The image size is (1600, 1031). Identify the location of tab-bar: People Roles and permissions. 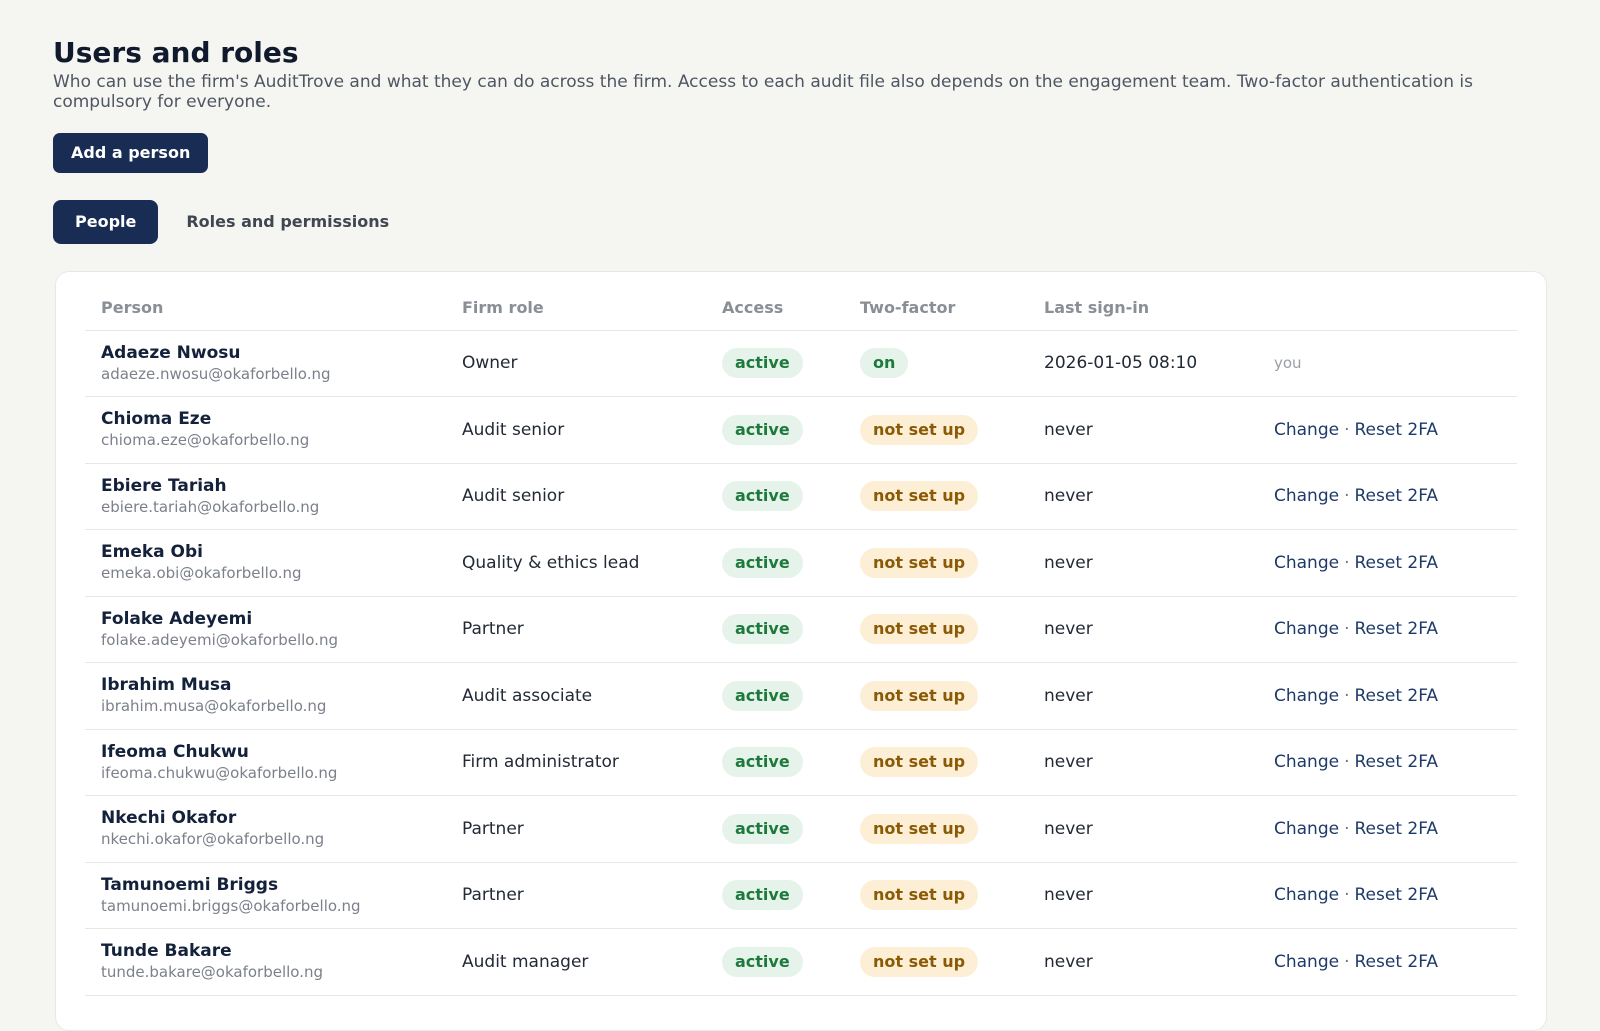
(232, 222).